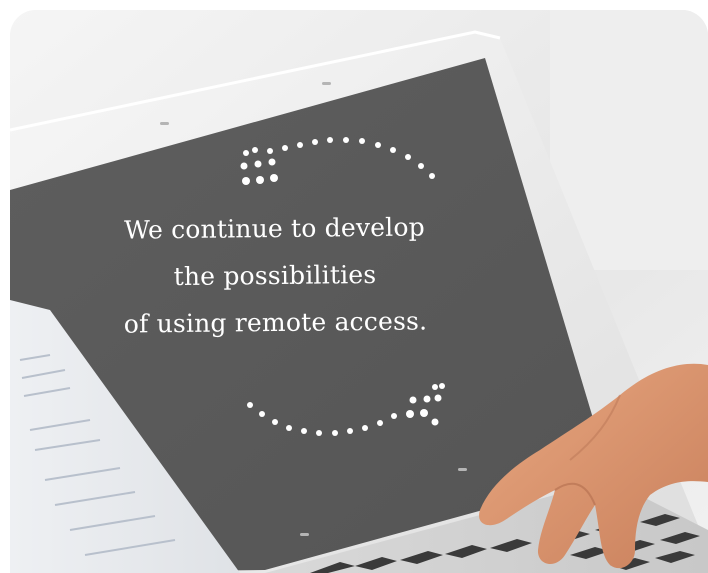 The image size is (708, 573). What do you see at coordinates (275, 322) in the screenshot?
I see `slogan-line-3: of using remote access.` at bounding box center [275, 322].